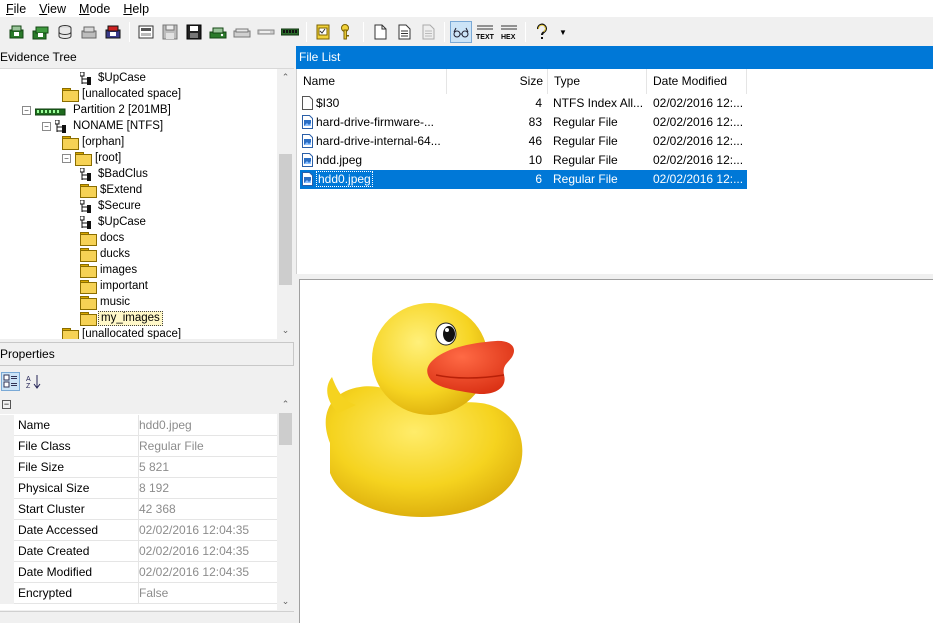 The height and width of the screenshot is (623, 933). I want to click on property-value: 8 192, so click(207, 488).